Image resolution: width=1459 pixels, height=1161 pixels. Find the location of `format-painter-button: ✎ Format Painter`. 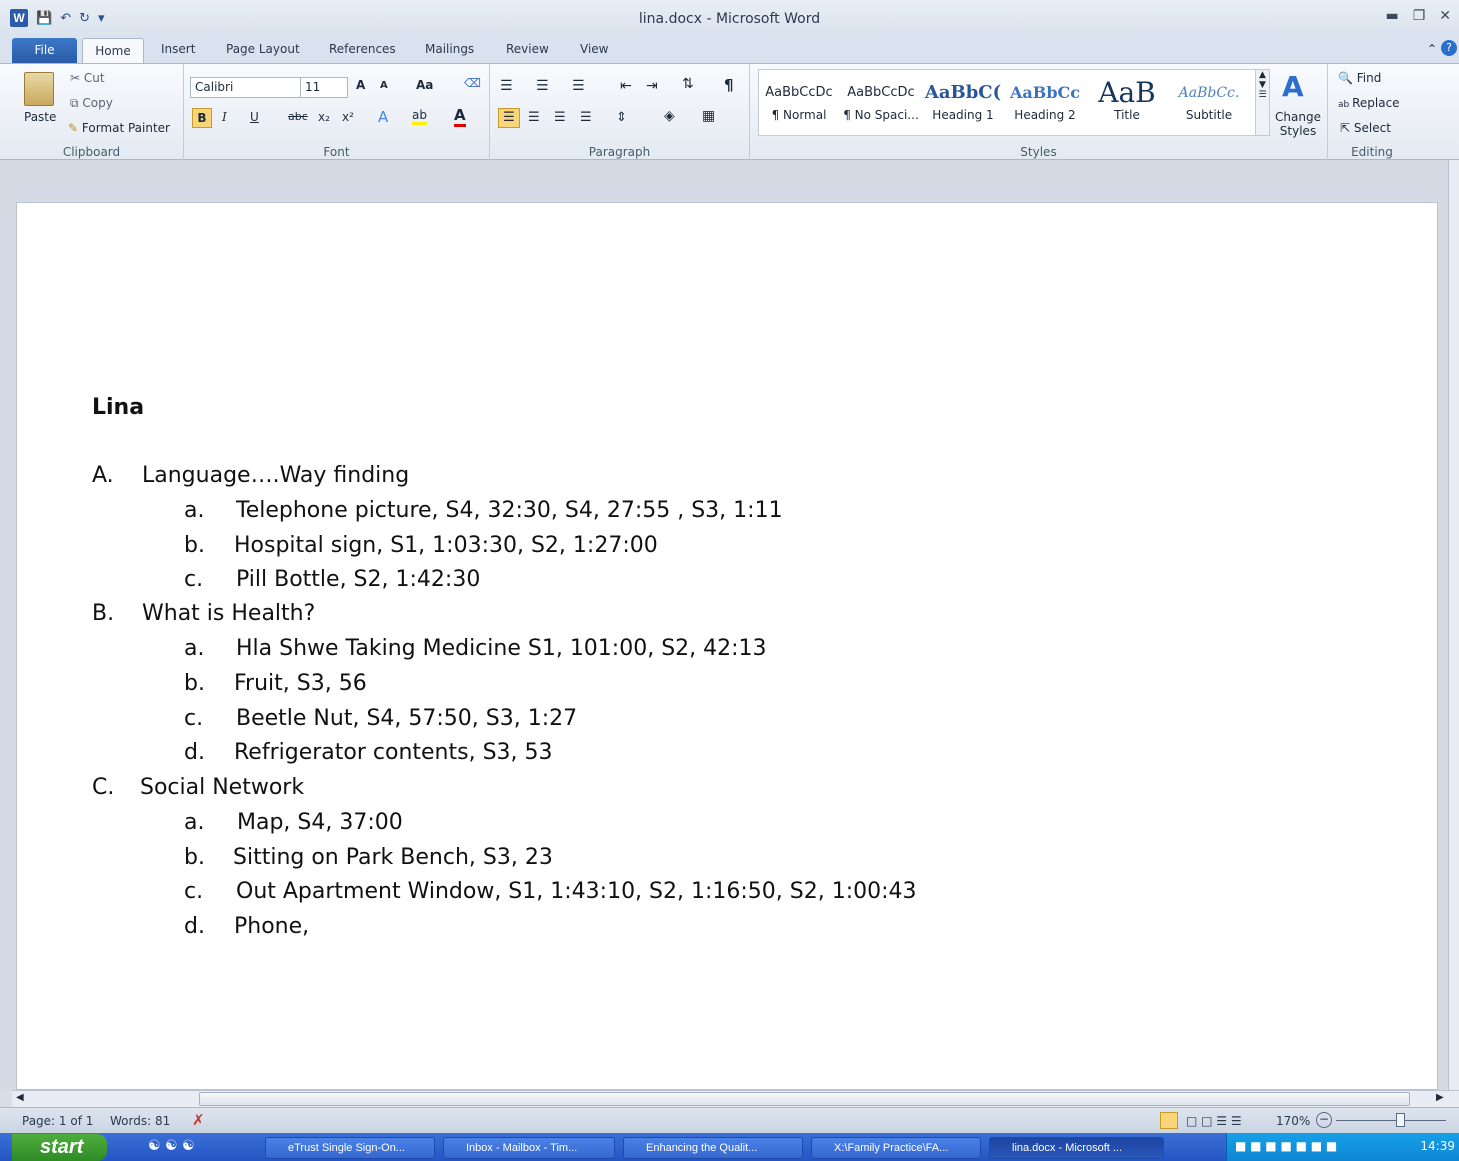

format-painter-button: ✎ Format Painter is located at coordinates (119, 128).